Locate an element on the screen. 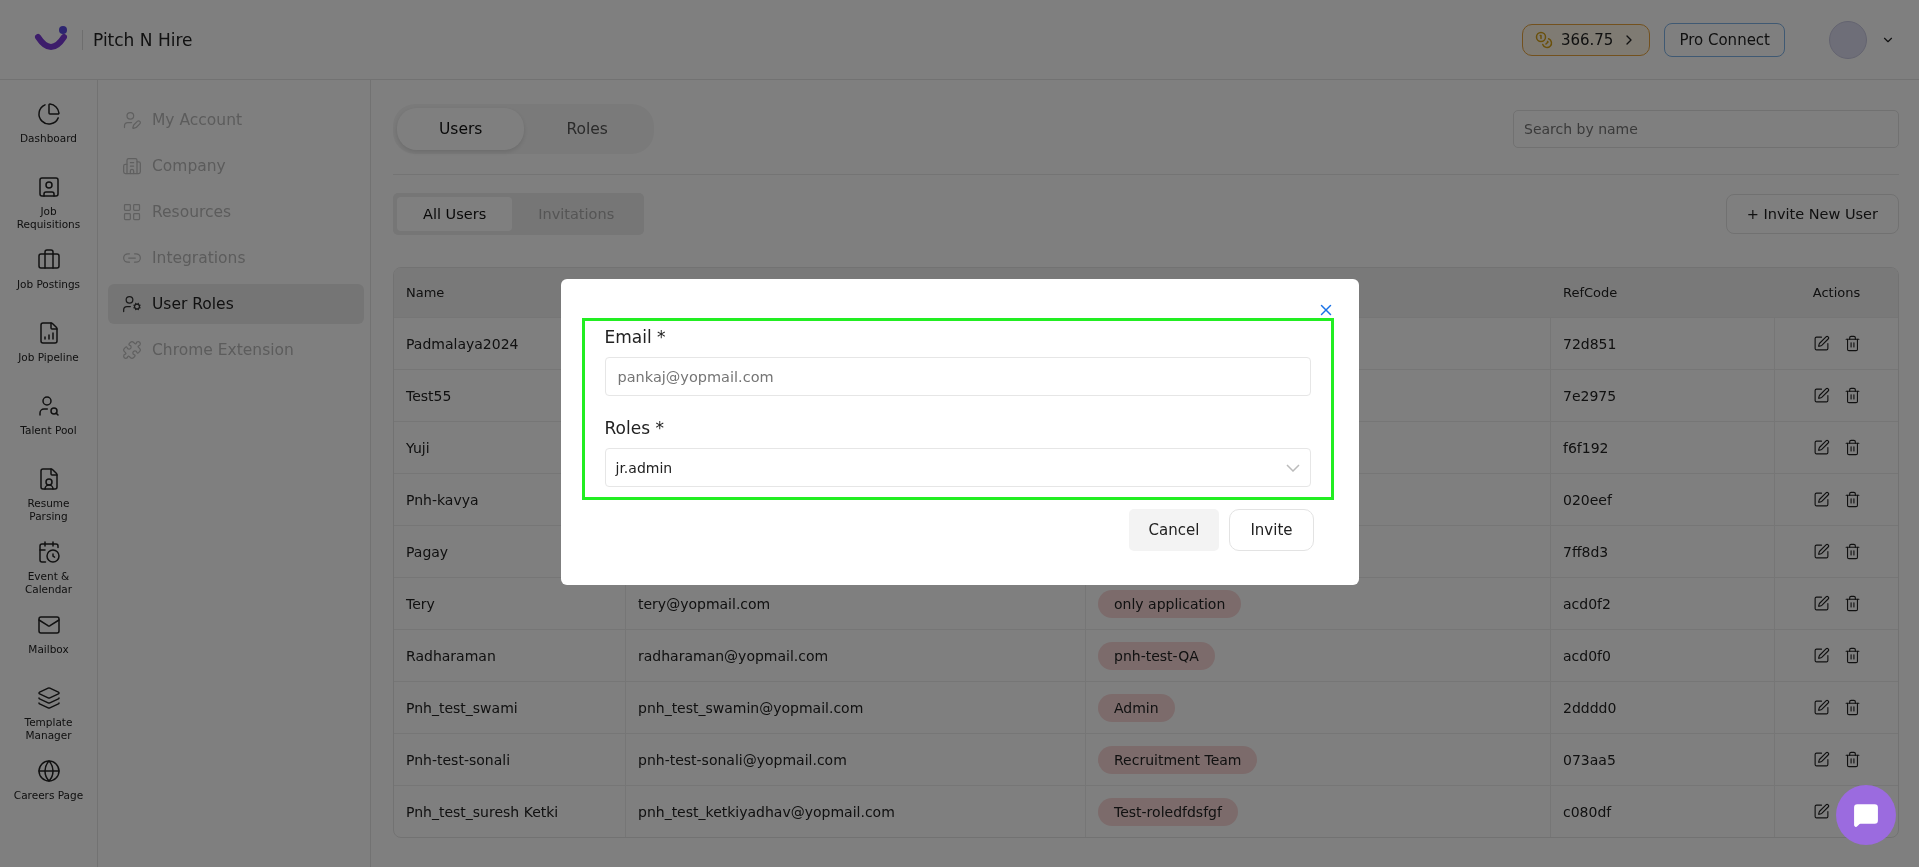 This screenshot has width=1919, height=867. table-cell: 020eef is located at coordinates (1663, 499).